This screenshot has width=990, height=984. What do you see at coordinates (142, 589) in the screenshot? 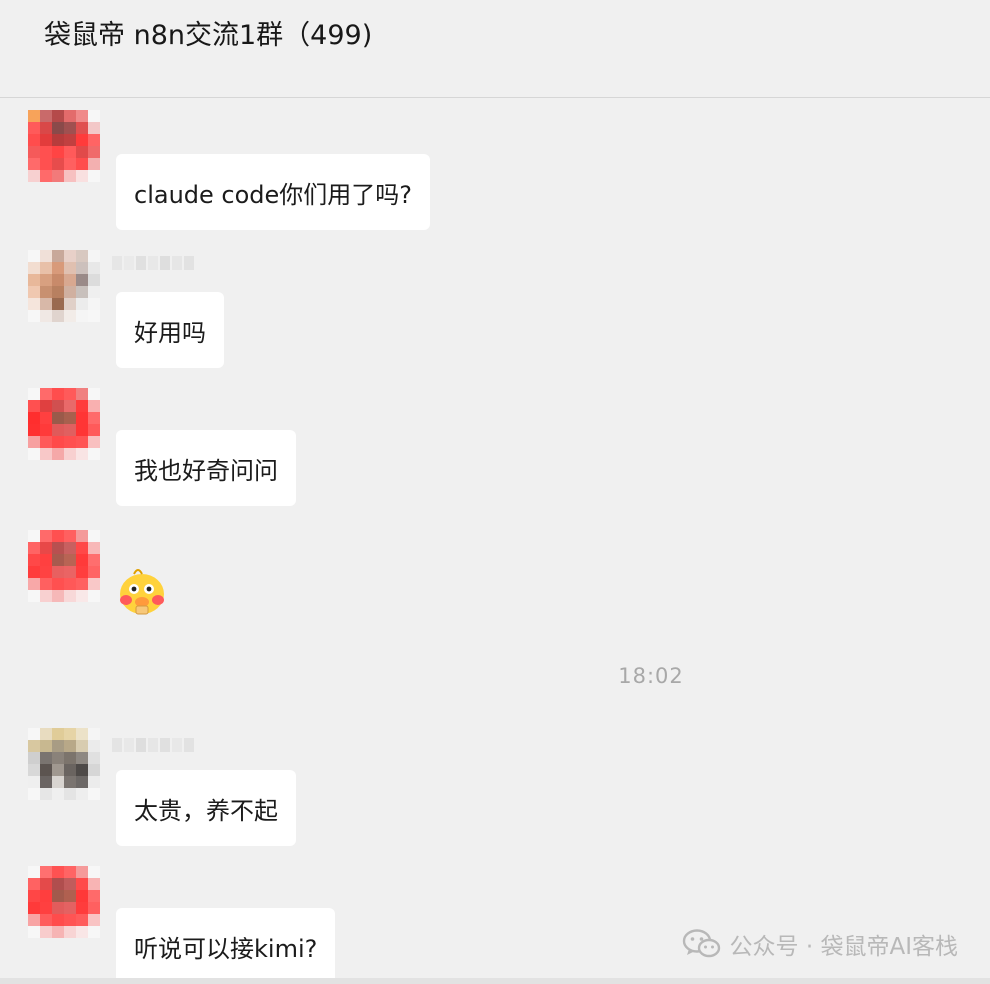
I see `duck-sticker` at bounding box center [142, 589].